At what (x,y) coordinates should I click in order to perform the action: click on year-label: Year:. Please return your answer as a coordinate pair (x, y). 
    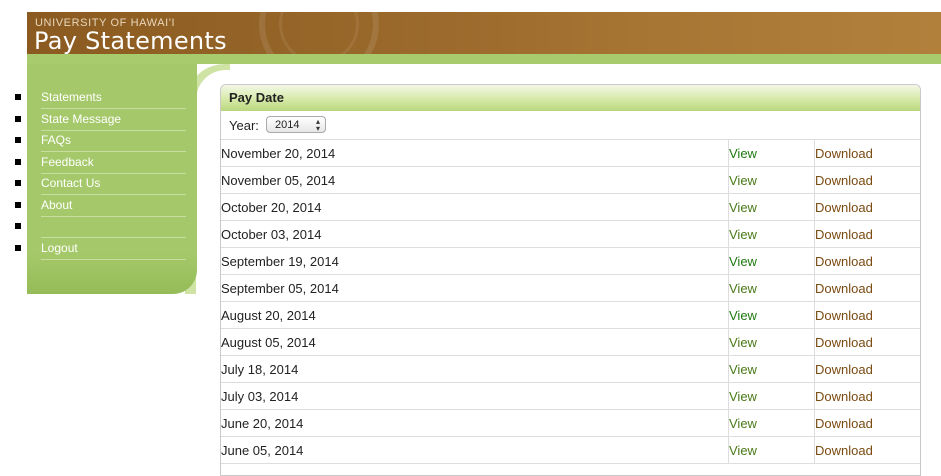
    Looking at the image, I should click on (244, 125).